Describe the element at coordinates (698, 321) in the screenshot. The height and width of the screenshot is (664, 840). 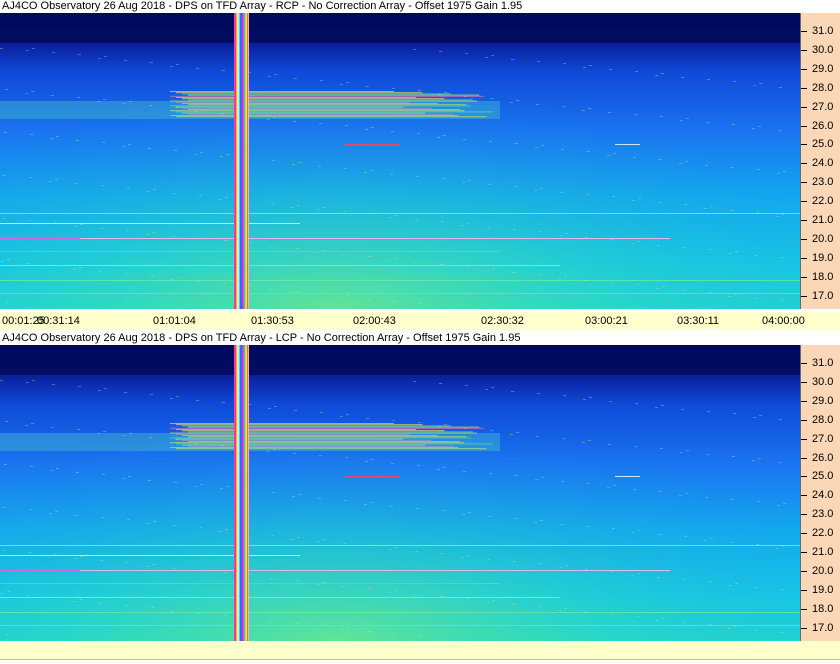
I see `time-tick-label: 03:30:11` at that location.